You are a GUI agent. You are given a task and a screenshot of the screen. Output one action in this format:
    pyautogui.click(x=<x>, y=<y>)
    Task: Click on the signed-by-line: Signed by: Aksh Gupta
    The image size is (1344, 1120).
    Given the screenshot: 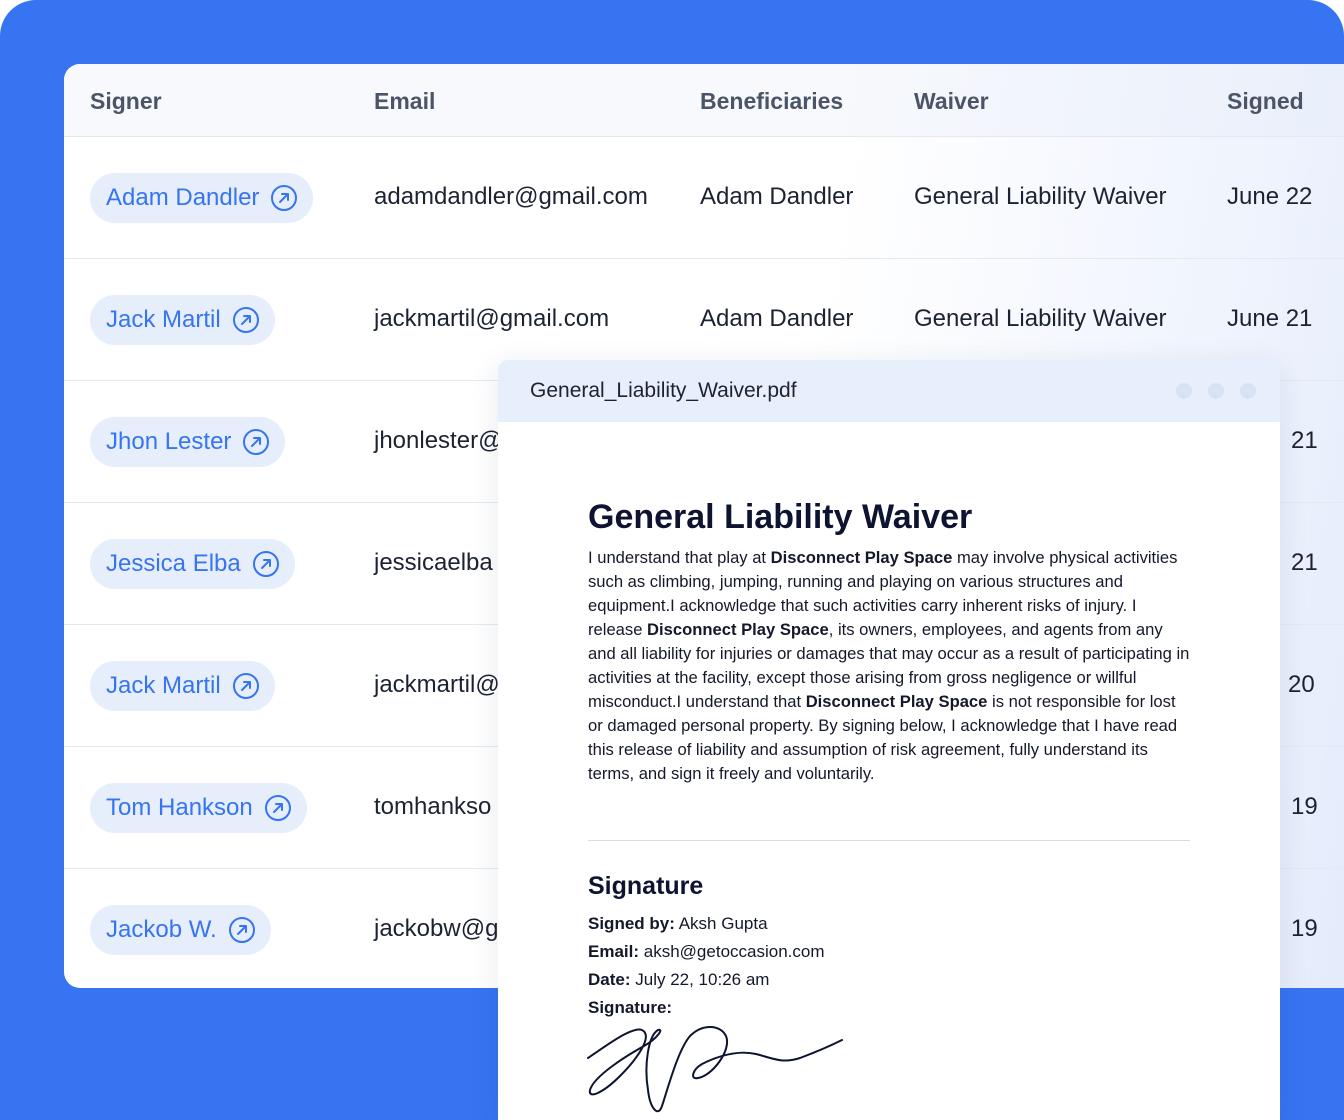 What is the action you would take?
    pyautogui.click(x=678, y=924)
    